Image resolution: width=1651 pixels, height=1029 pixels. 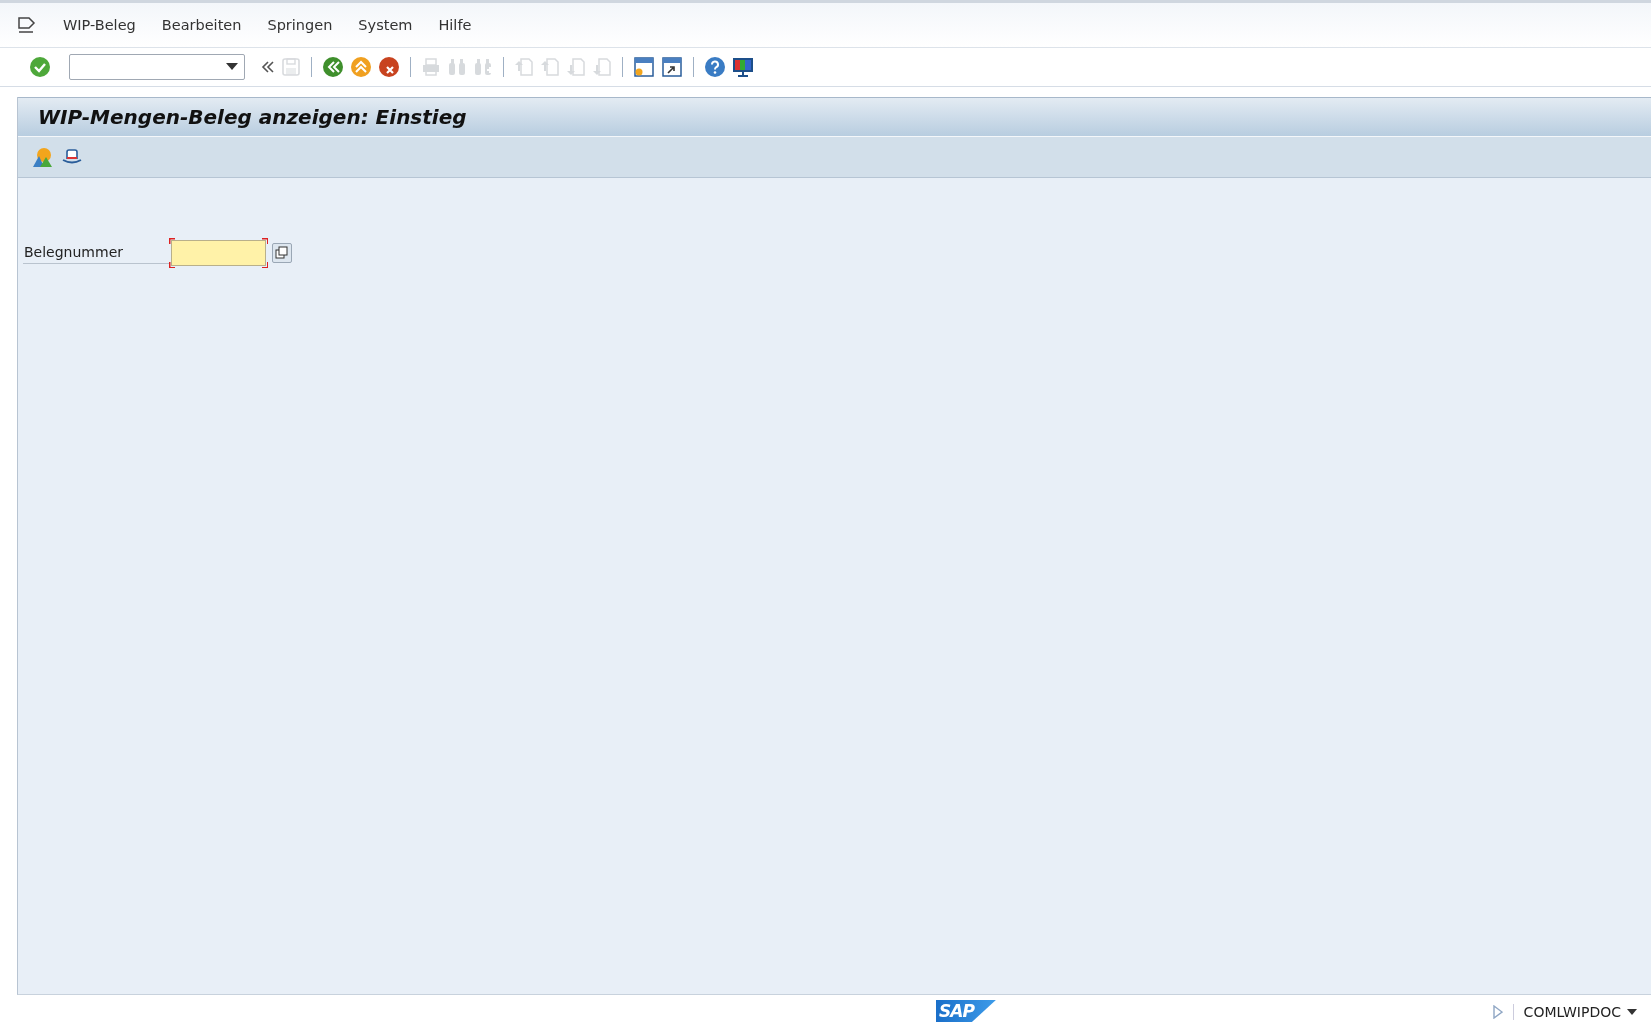 I want to click on exit-icon, so click(x=361, y=67).